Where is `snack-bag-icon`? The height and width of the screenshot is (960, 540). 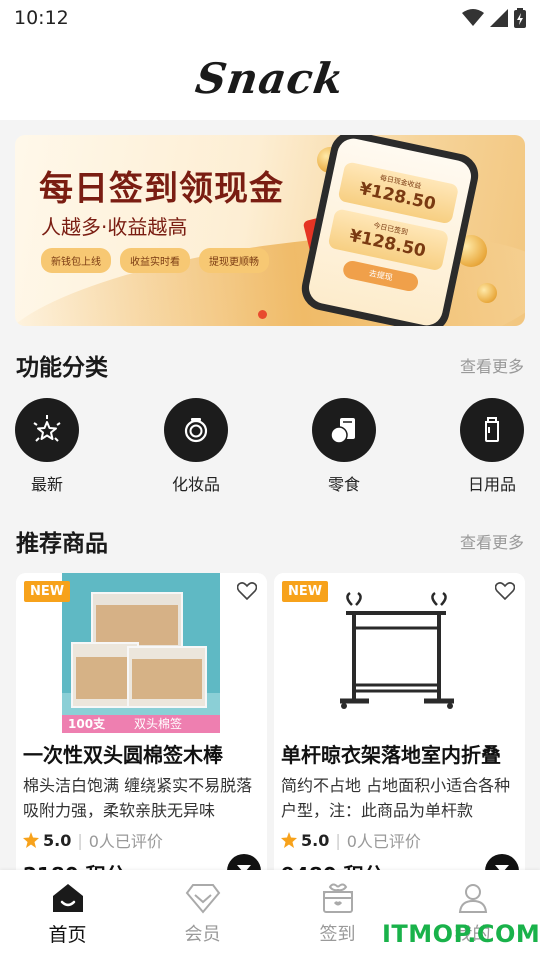 snack-bag-icon is located at coordinates (342, 431).